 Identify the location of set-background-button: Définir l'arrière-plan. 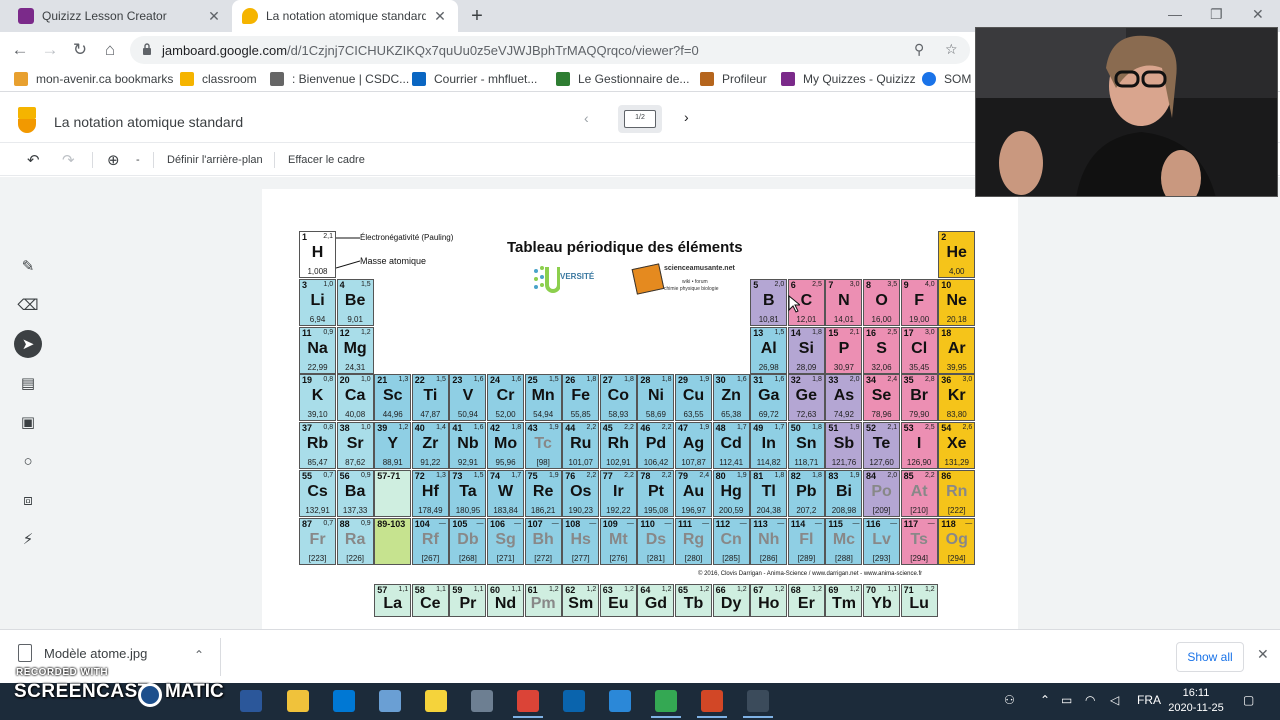
(215, 160).